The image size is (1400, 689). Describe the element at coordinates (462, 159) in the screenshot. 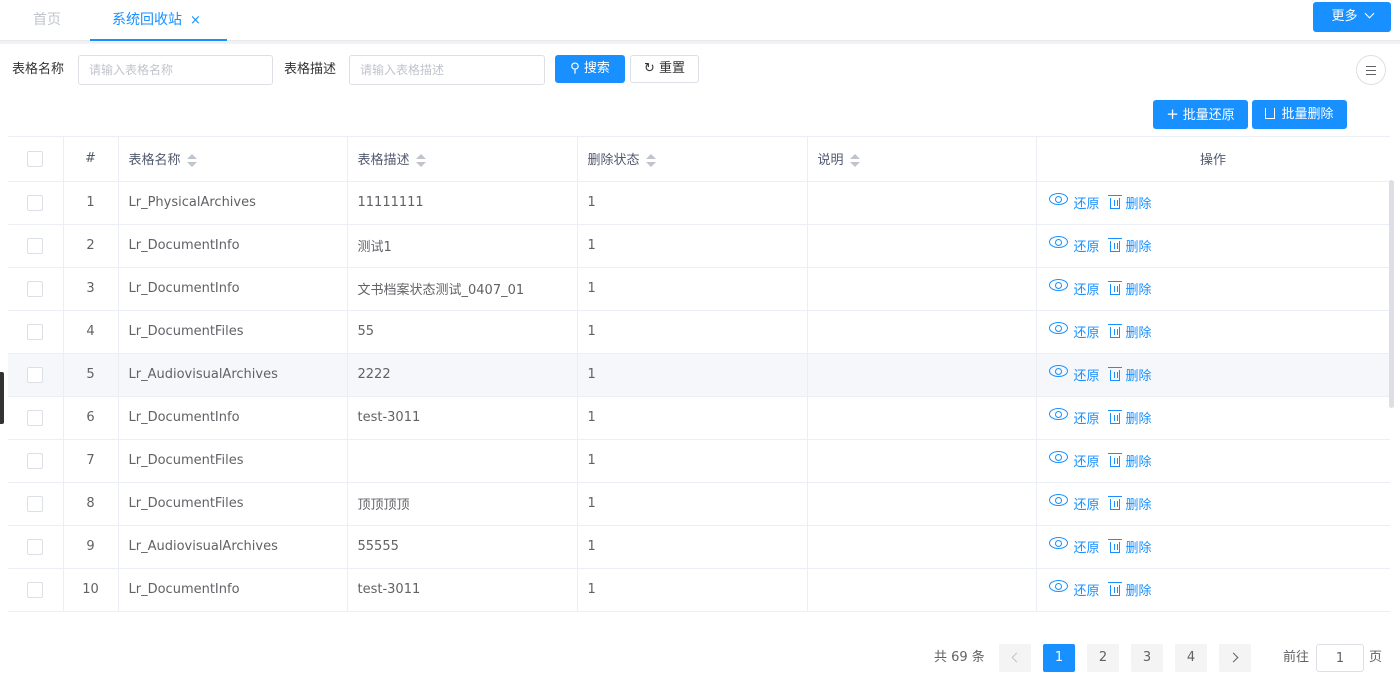

I see `header-desc: 表格描述` at that location.